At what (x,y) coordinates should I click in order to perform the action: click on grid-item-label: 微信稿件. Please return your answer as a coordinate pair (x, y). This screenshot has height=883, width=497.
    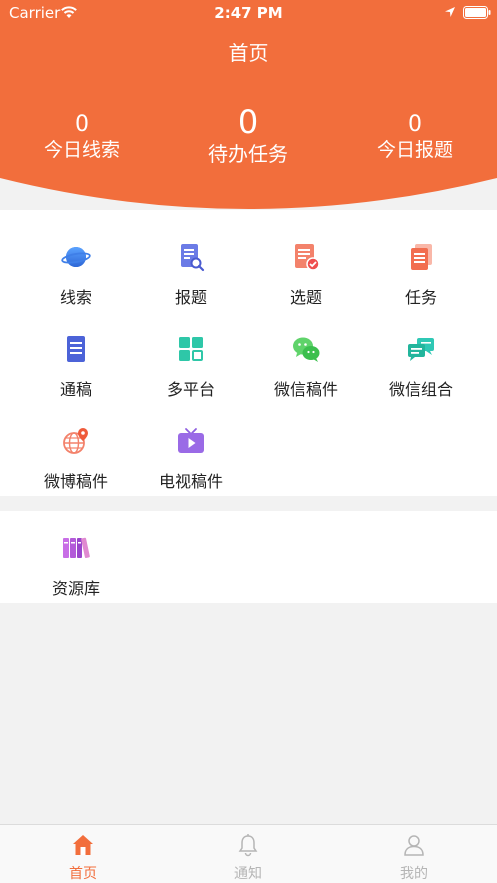
    Looking at the image, I should click on (305, 389).